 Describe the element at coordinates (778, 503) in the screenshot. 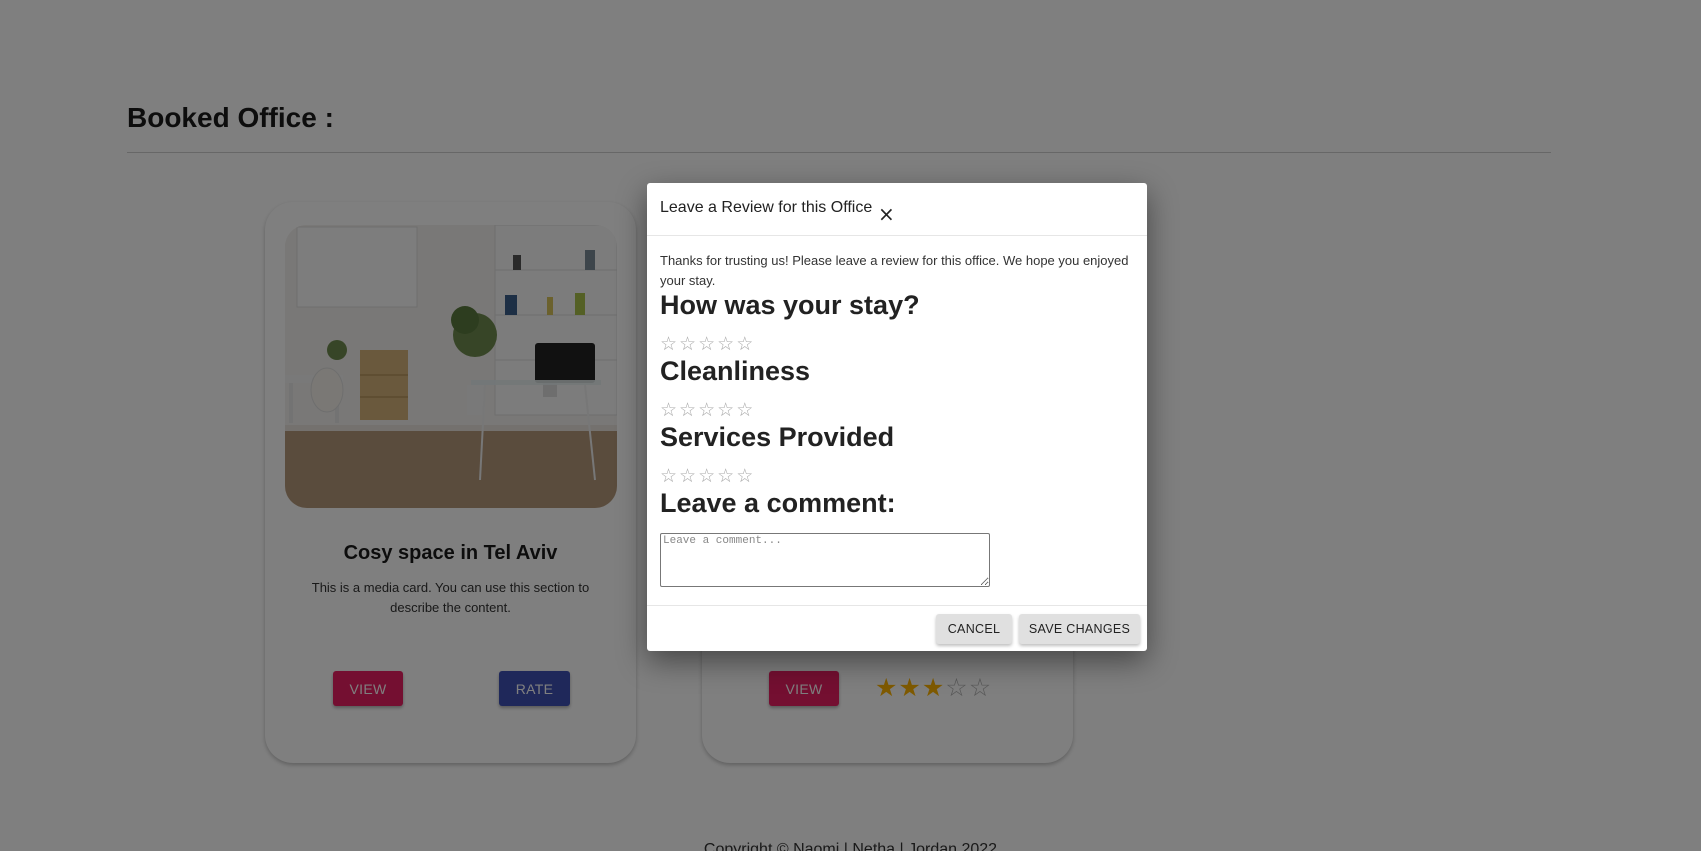

I see `comment-label: Leave a comment:` at that location.